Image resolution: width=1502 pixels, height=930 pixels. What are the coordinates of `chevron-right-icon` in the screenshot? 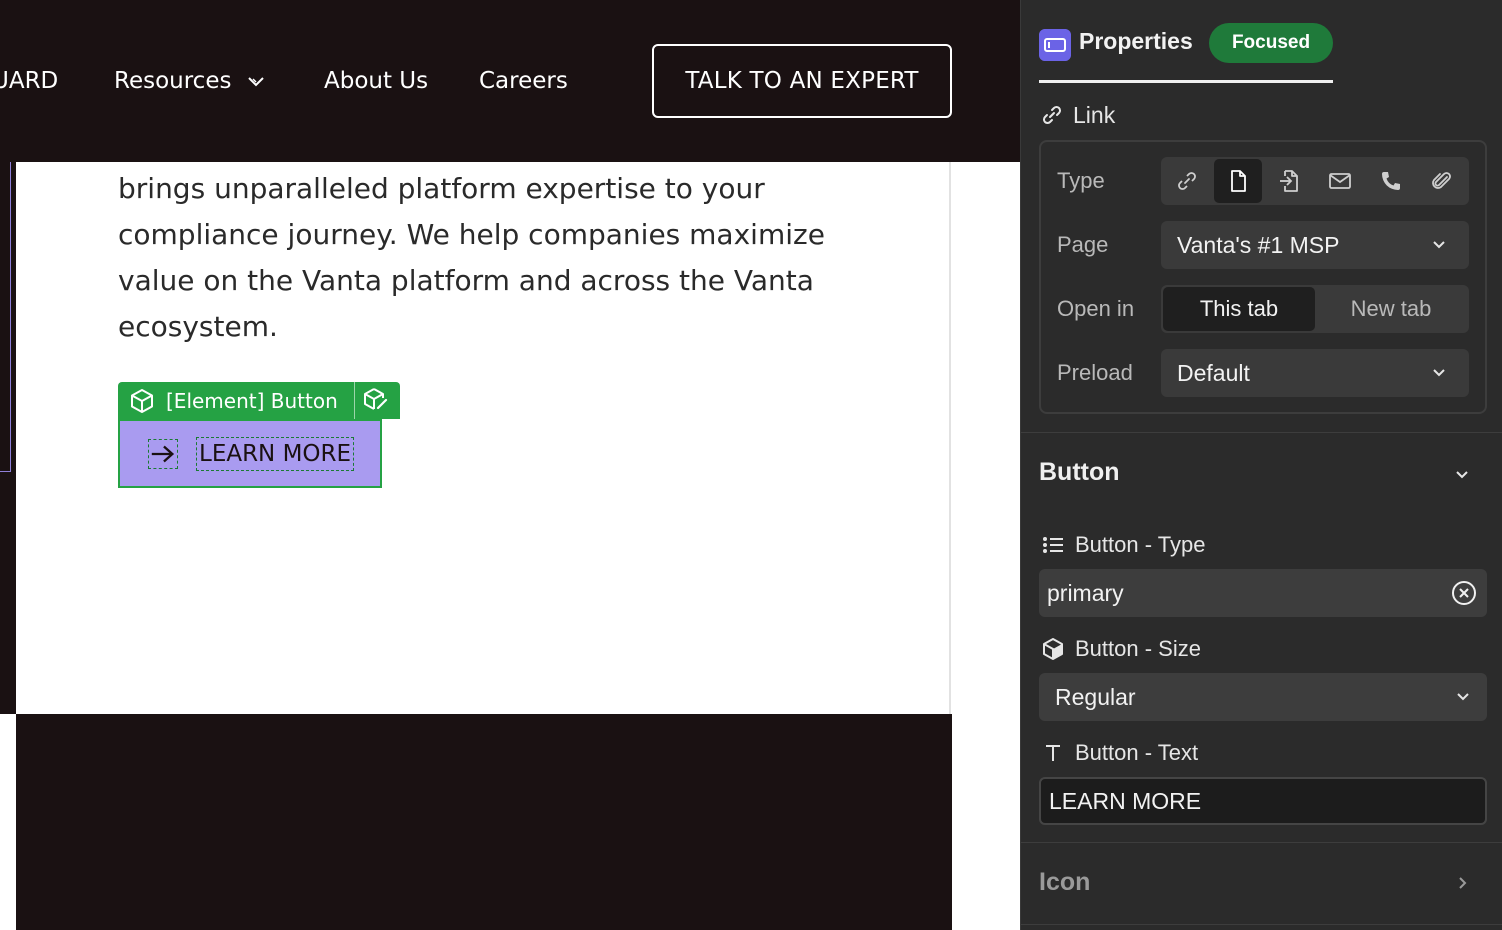 It's located at (1462, 883).